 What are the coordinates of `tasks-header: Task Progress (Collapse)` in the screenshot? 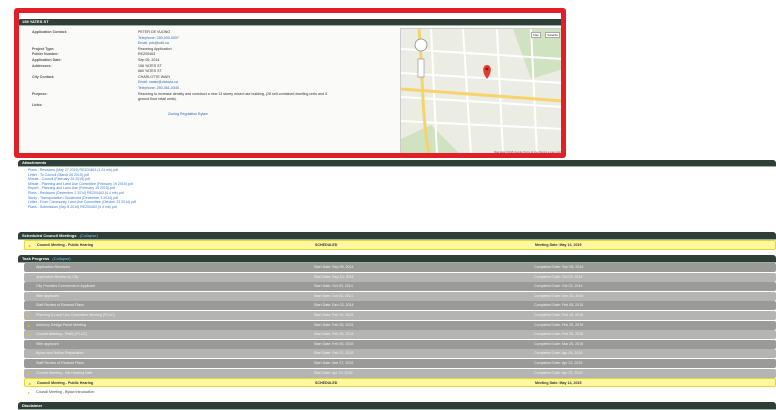 It's located at (397, 259).